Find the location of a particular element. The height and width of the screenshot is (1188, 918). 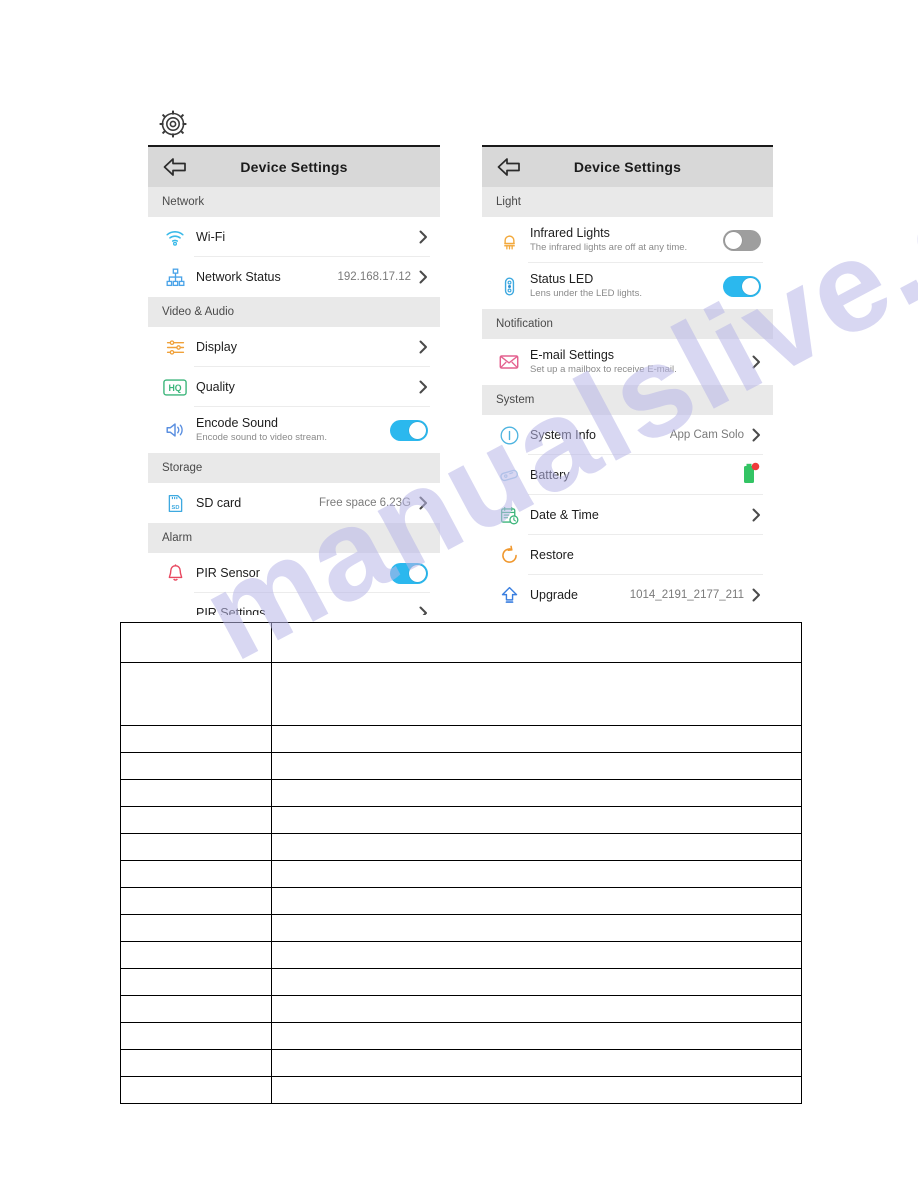

row-status-led: Status LED Lens under the LED lights. is located at coordinates (627, 286).